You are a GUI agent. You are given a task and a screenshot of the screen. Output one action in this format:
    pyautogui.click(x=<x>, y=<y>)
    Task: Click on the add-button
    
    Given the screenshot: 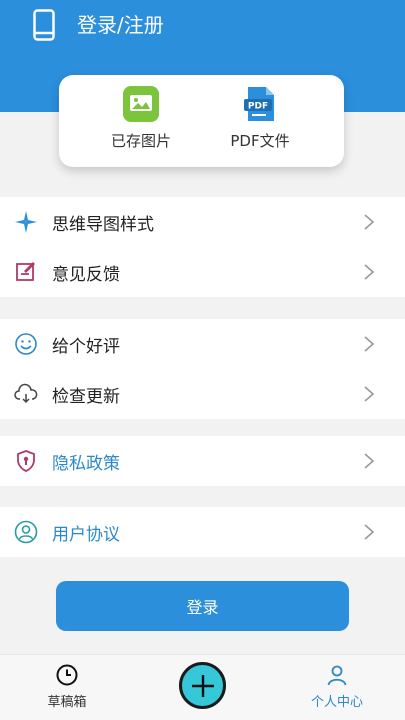 What is the action you would take?
    pyautogui.click(x=202, y=685)
    